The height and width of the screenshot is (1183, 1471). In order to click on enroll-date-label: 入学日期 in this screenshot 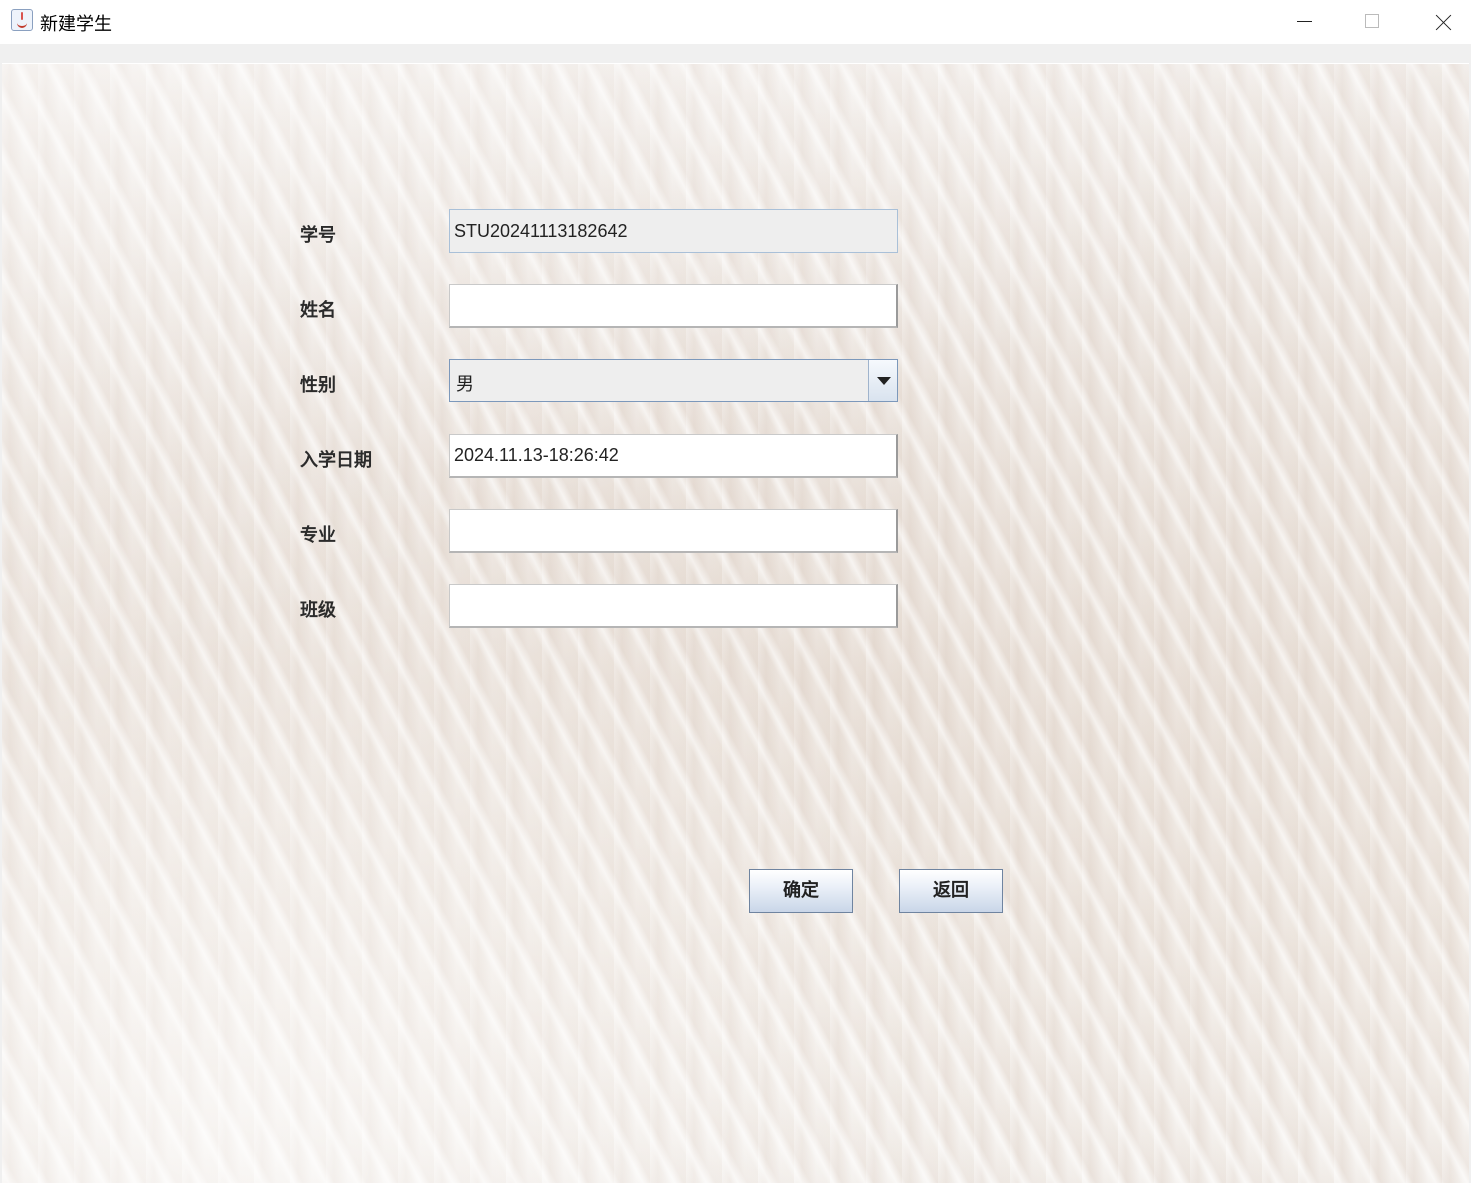, I will do `click(336, 460)`.